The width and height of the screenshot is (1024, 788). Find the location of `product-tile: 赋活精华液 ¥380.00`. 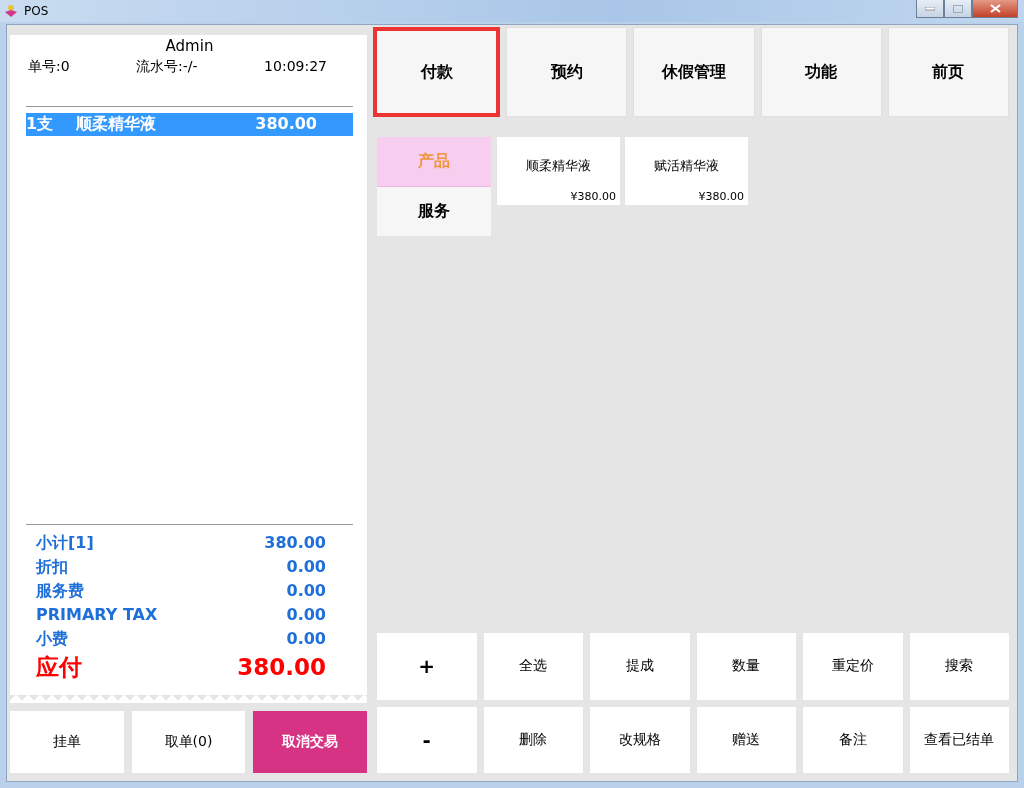

product-tile: 赋活精华液 ¥380.00 is located at coordinates (686, 171).